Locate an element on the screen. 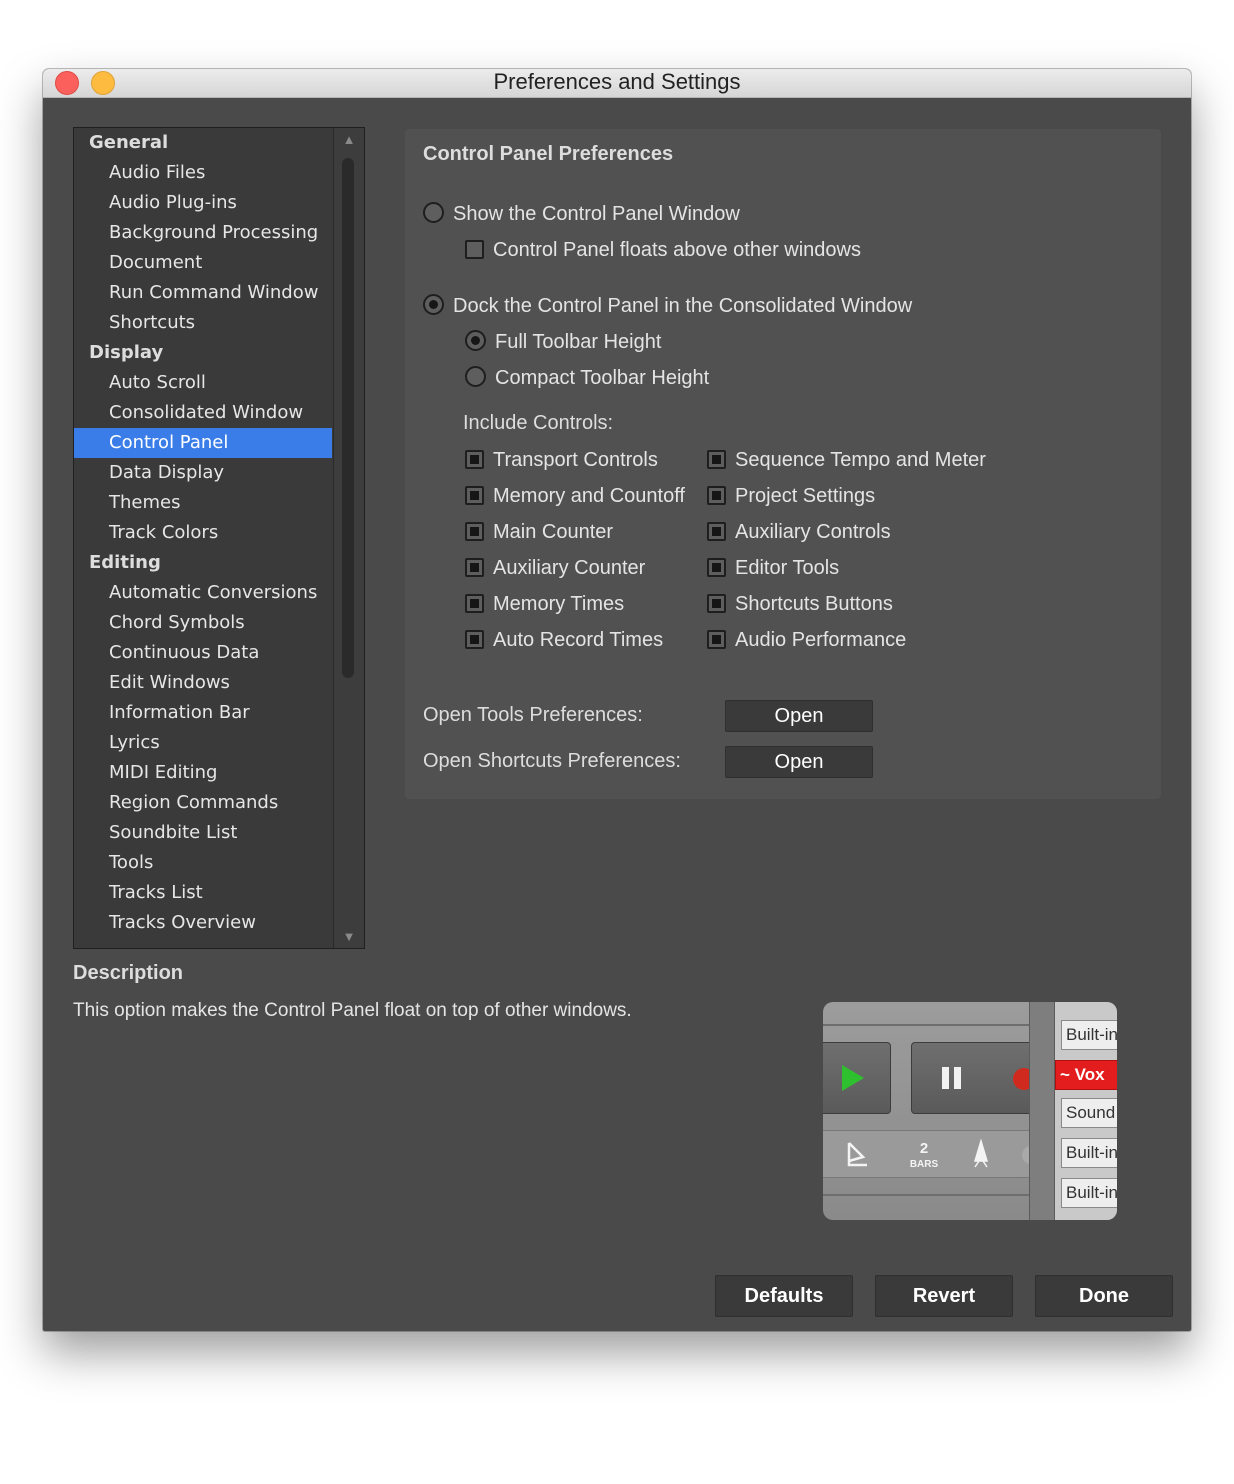  sidebar-item: Data Display is located at coordinates (203, 473).